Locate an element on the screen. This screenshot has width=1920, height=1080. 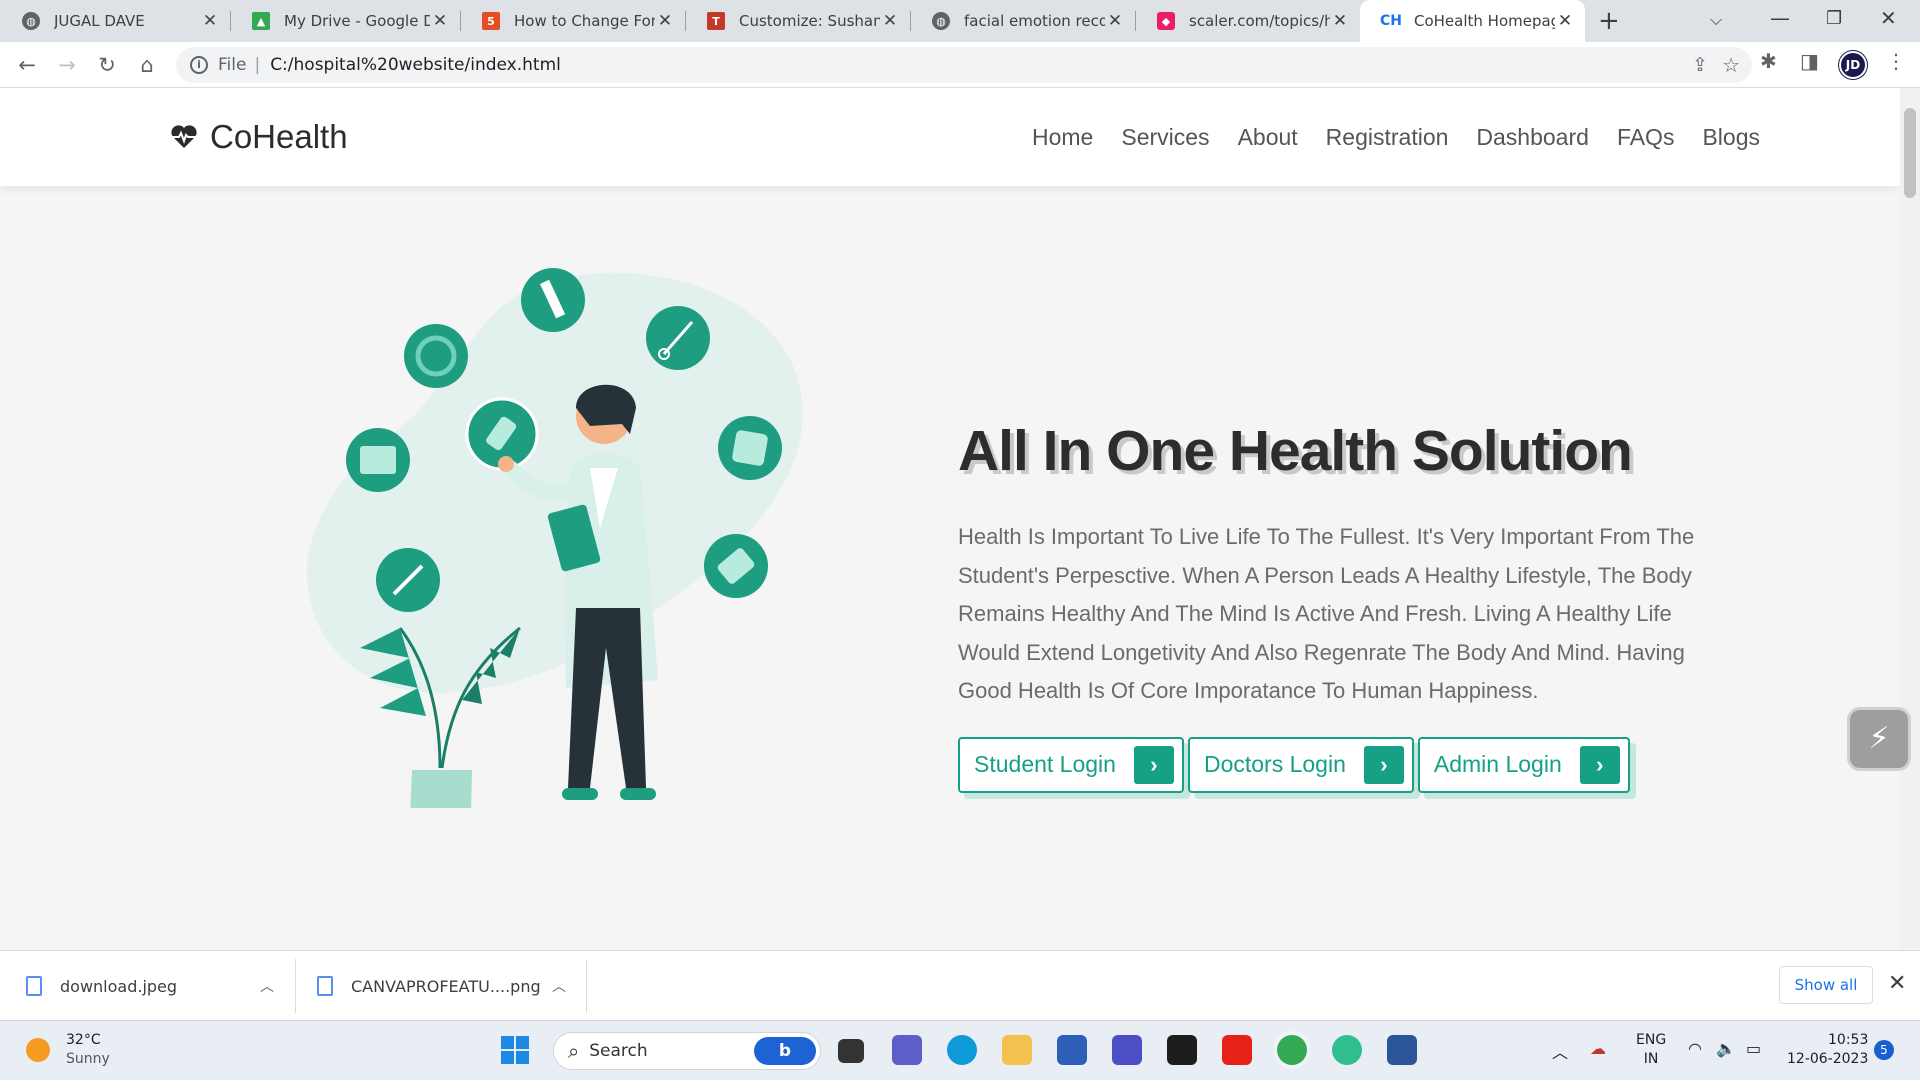
back-arrow-icon: ← is located at coordinates (27, 65).